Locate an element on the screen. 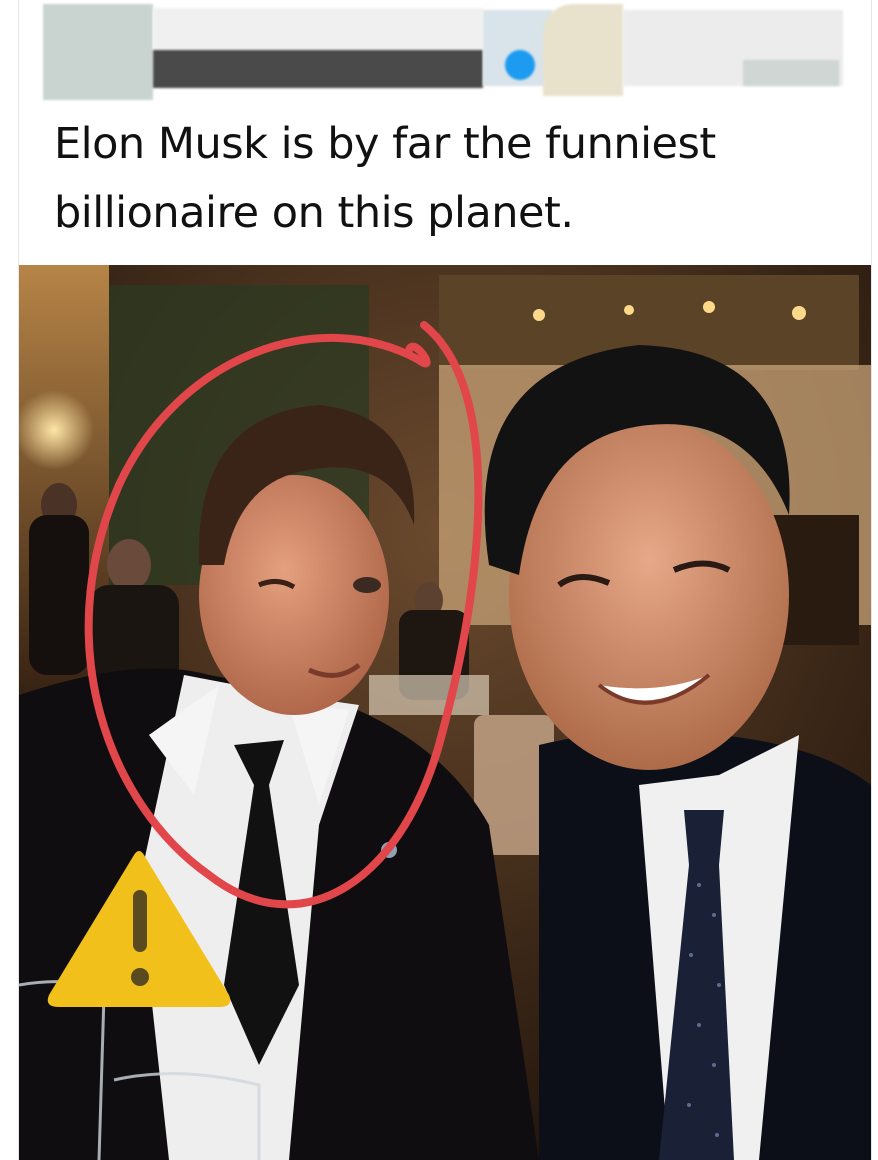  table-cloth is located at coordinates (429, 695).